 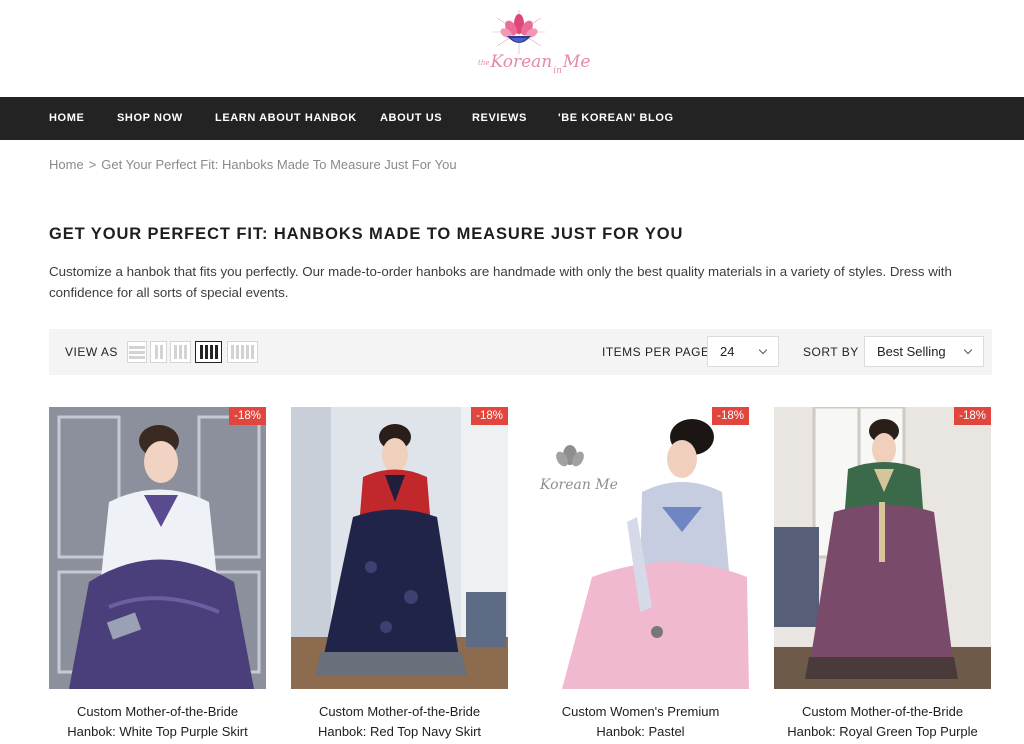 I want to click on brand-wordmark: theKoreaninMe, so click(x=534, y=64).